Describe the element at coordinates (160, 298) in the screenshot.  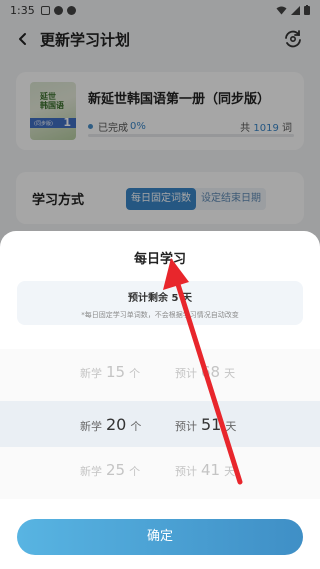
I see `estimate-text: 预计剩余 5 天` at that location.